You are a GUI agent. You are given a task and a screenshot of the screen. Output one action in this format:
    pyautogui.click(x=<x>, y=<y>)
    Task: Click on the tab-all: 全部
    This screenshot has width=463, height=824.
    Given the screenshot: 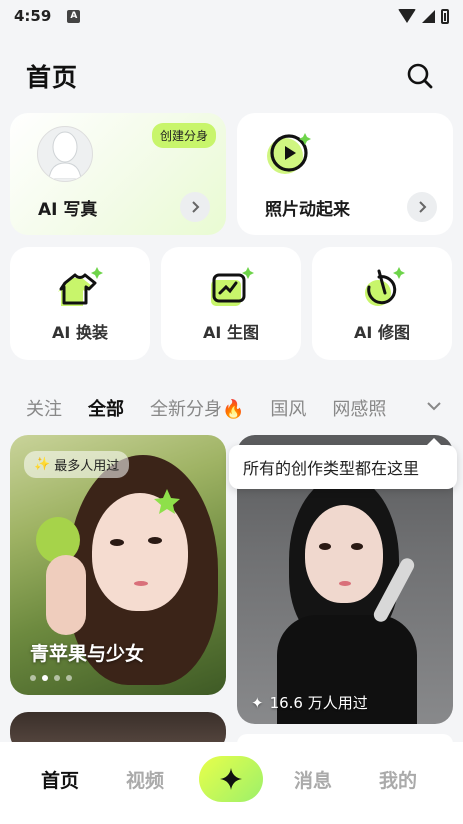 What is the action you would take?
    pyautogui.click(x=106, y=408)
    